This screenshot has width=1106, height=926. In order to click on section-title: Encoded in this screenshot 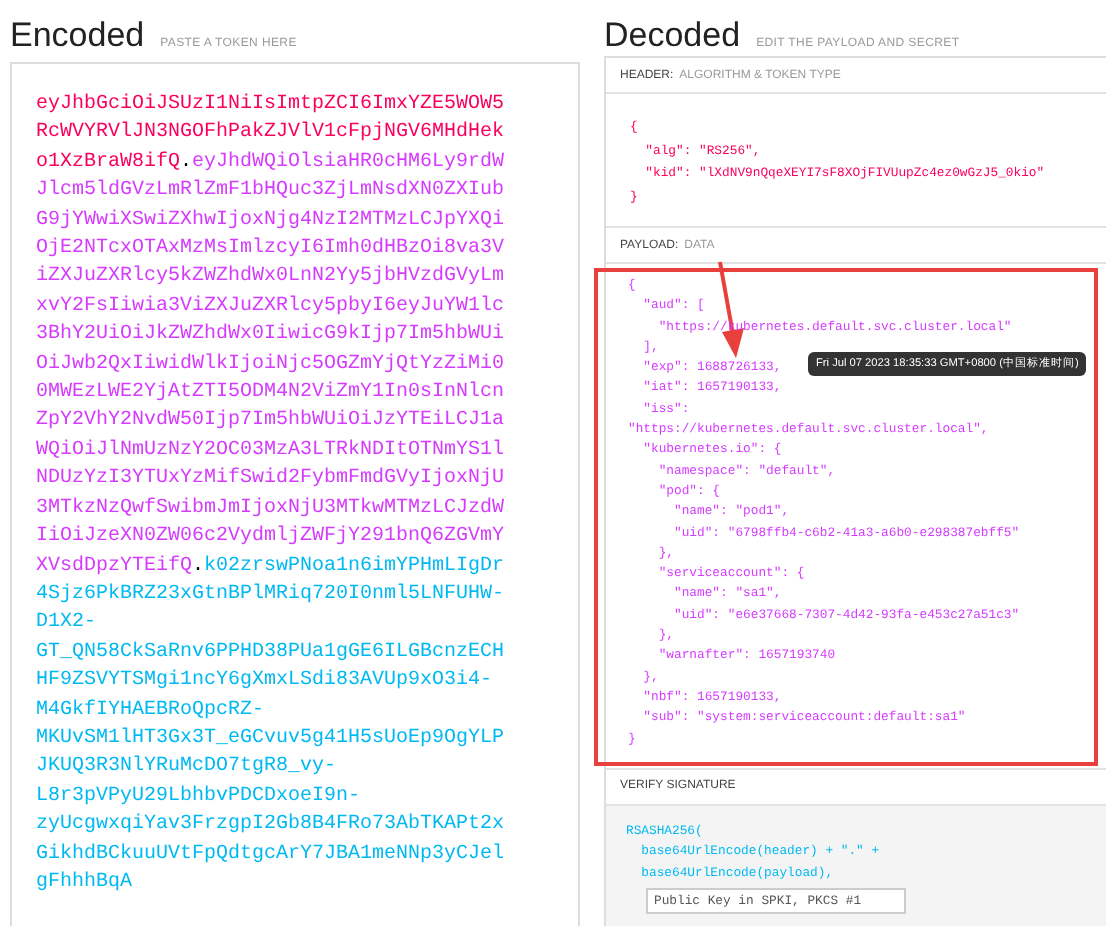, I will do `click(77, 36)`.